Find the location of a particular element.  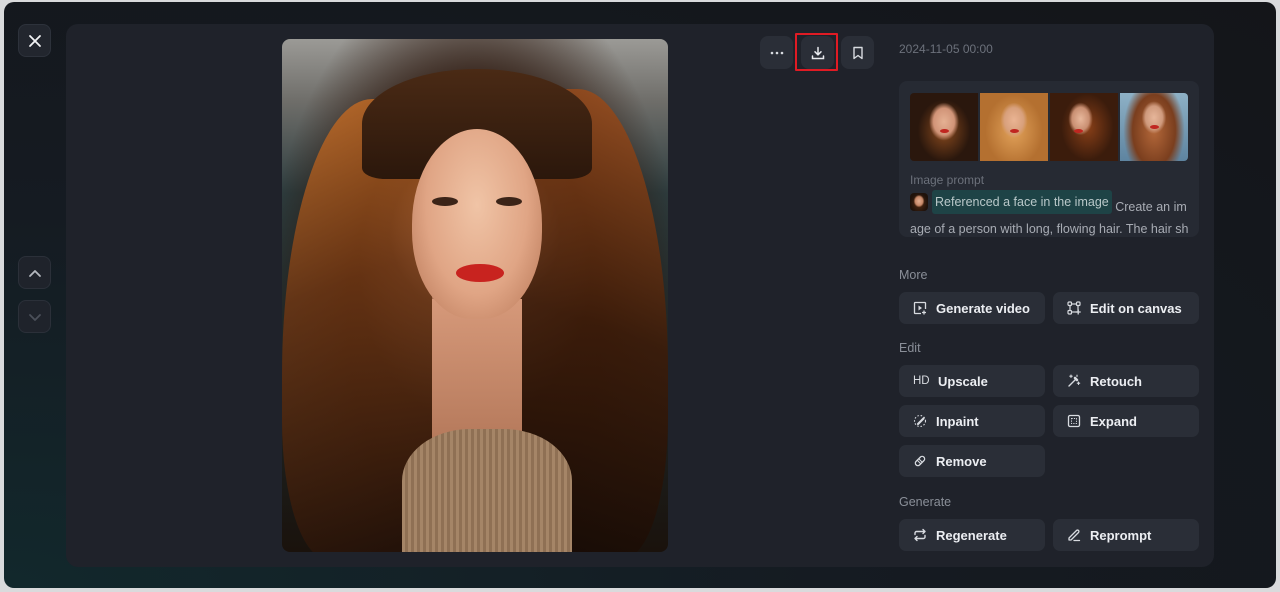

regenerate-label: Regenerate is located at coordinates (971, 535).